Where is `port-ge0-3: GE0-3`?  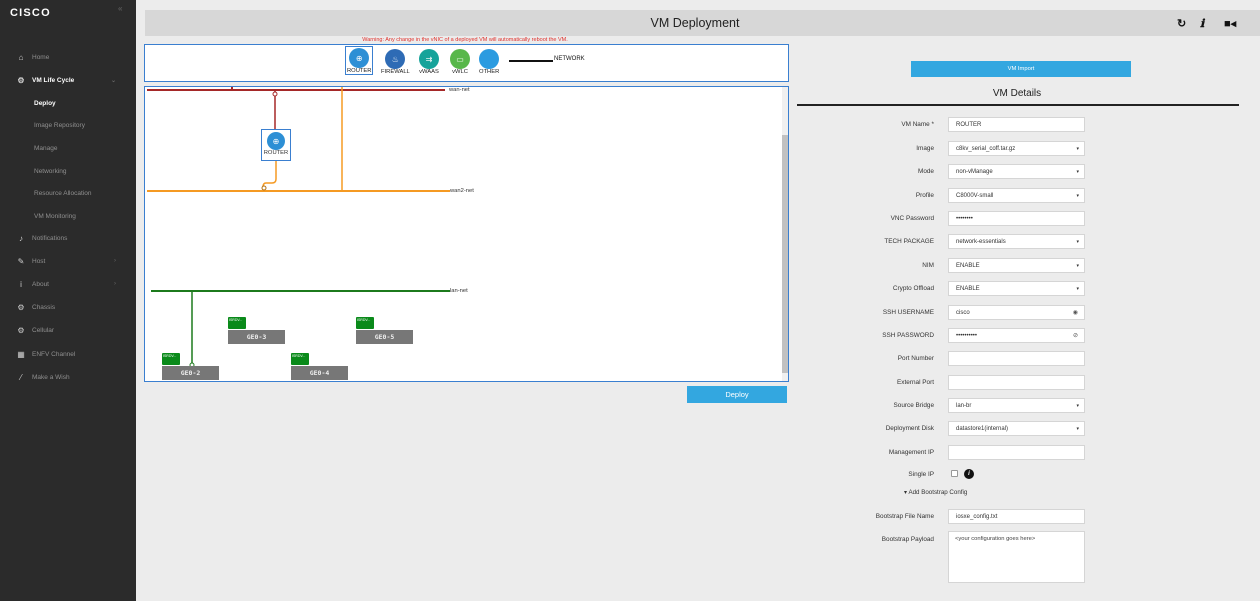 port-ge0-3: GE0-3 is located at coordinates (256, 337).